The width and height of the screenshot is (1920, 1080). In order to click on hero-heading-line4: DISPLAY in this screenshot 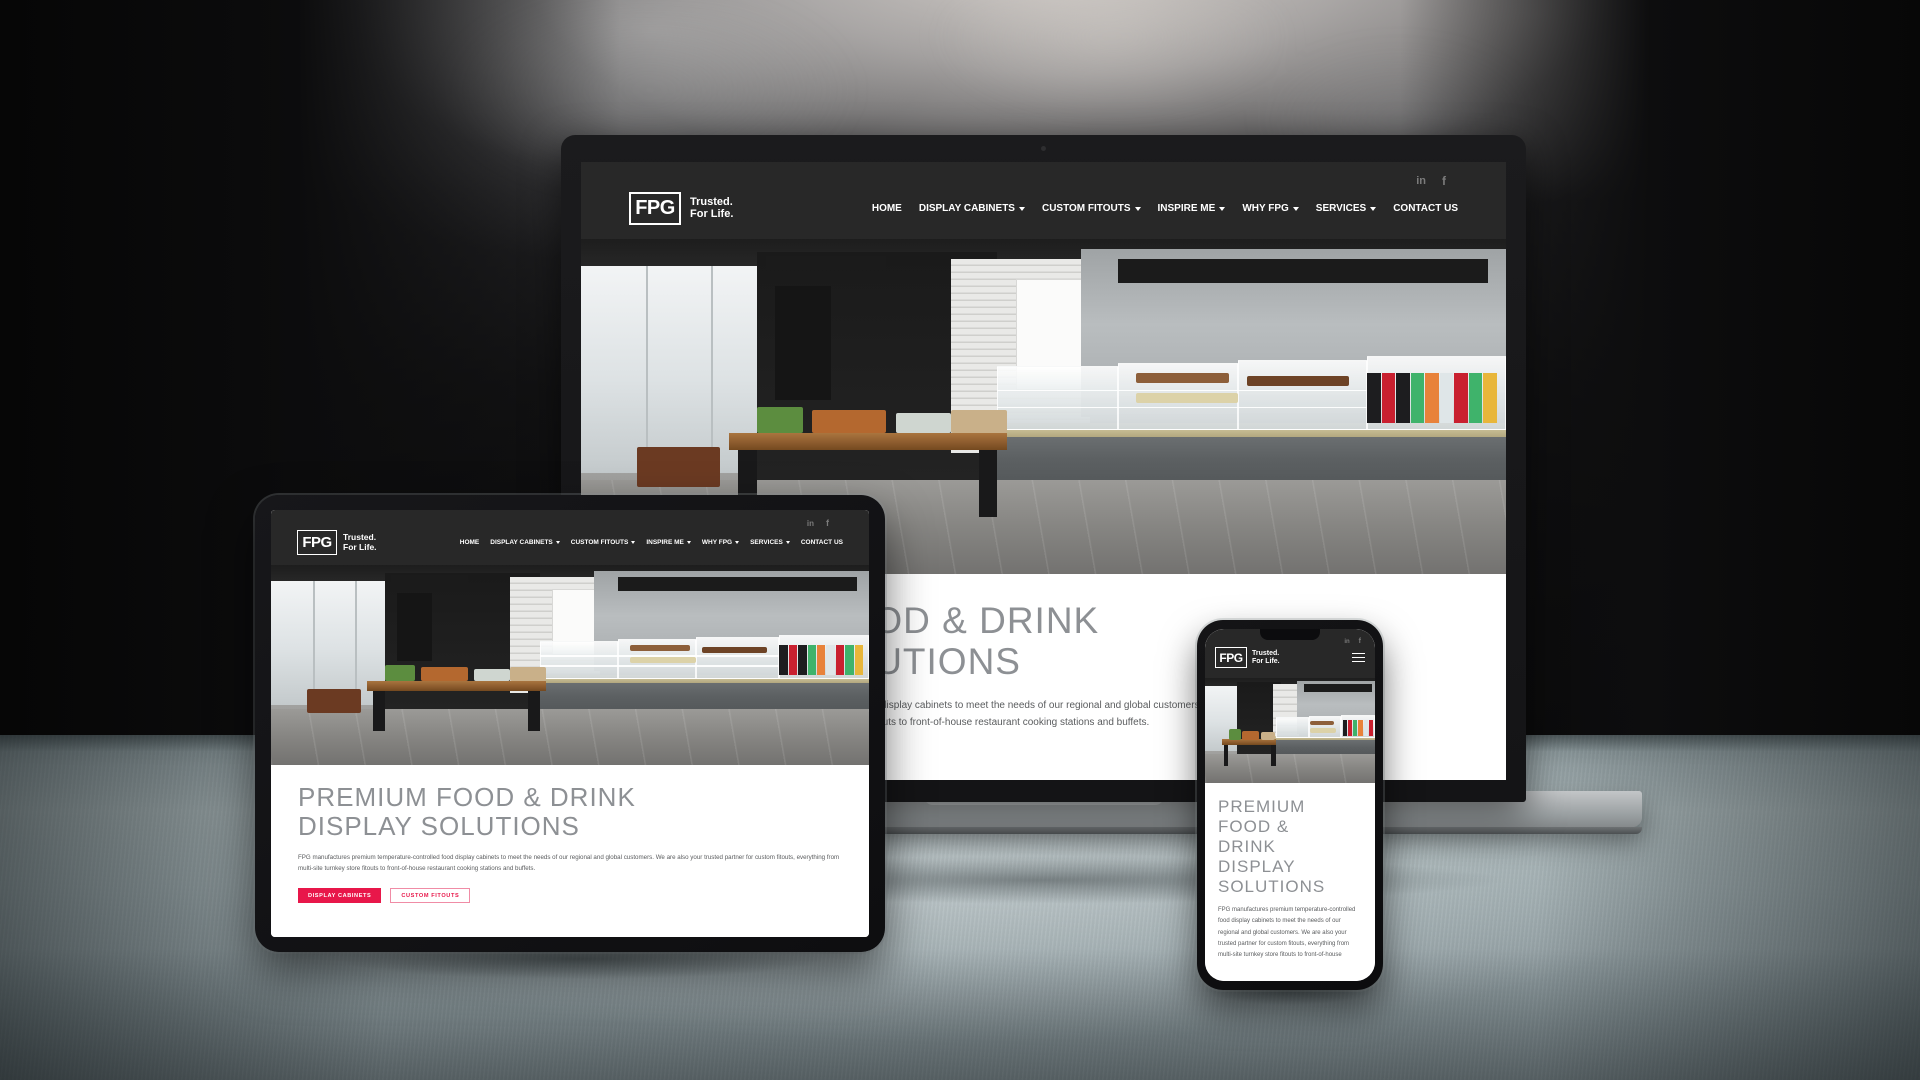, I will do `click(1257, 866)`.